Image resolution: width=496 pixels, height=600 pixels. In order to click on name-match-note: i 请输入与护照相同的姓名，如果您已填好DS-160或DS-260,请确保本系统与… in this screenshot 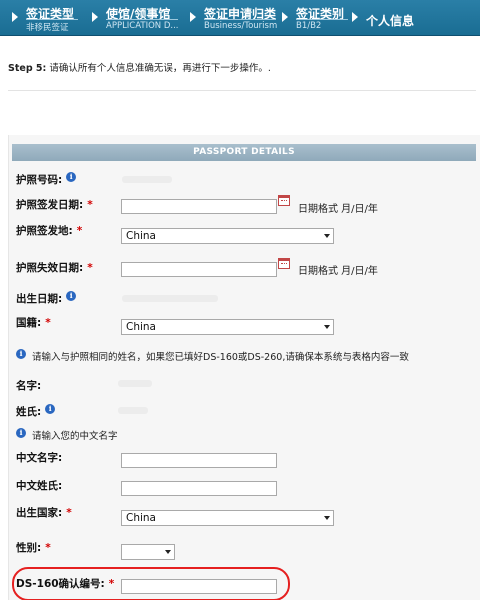, I will do `click(212, 356)`.